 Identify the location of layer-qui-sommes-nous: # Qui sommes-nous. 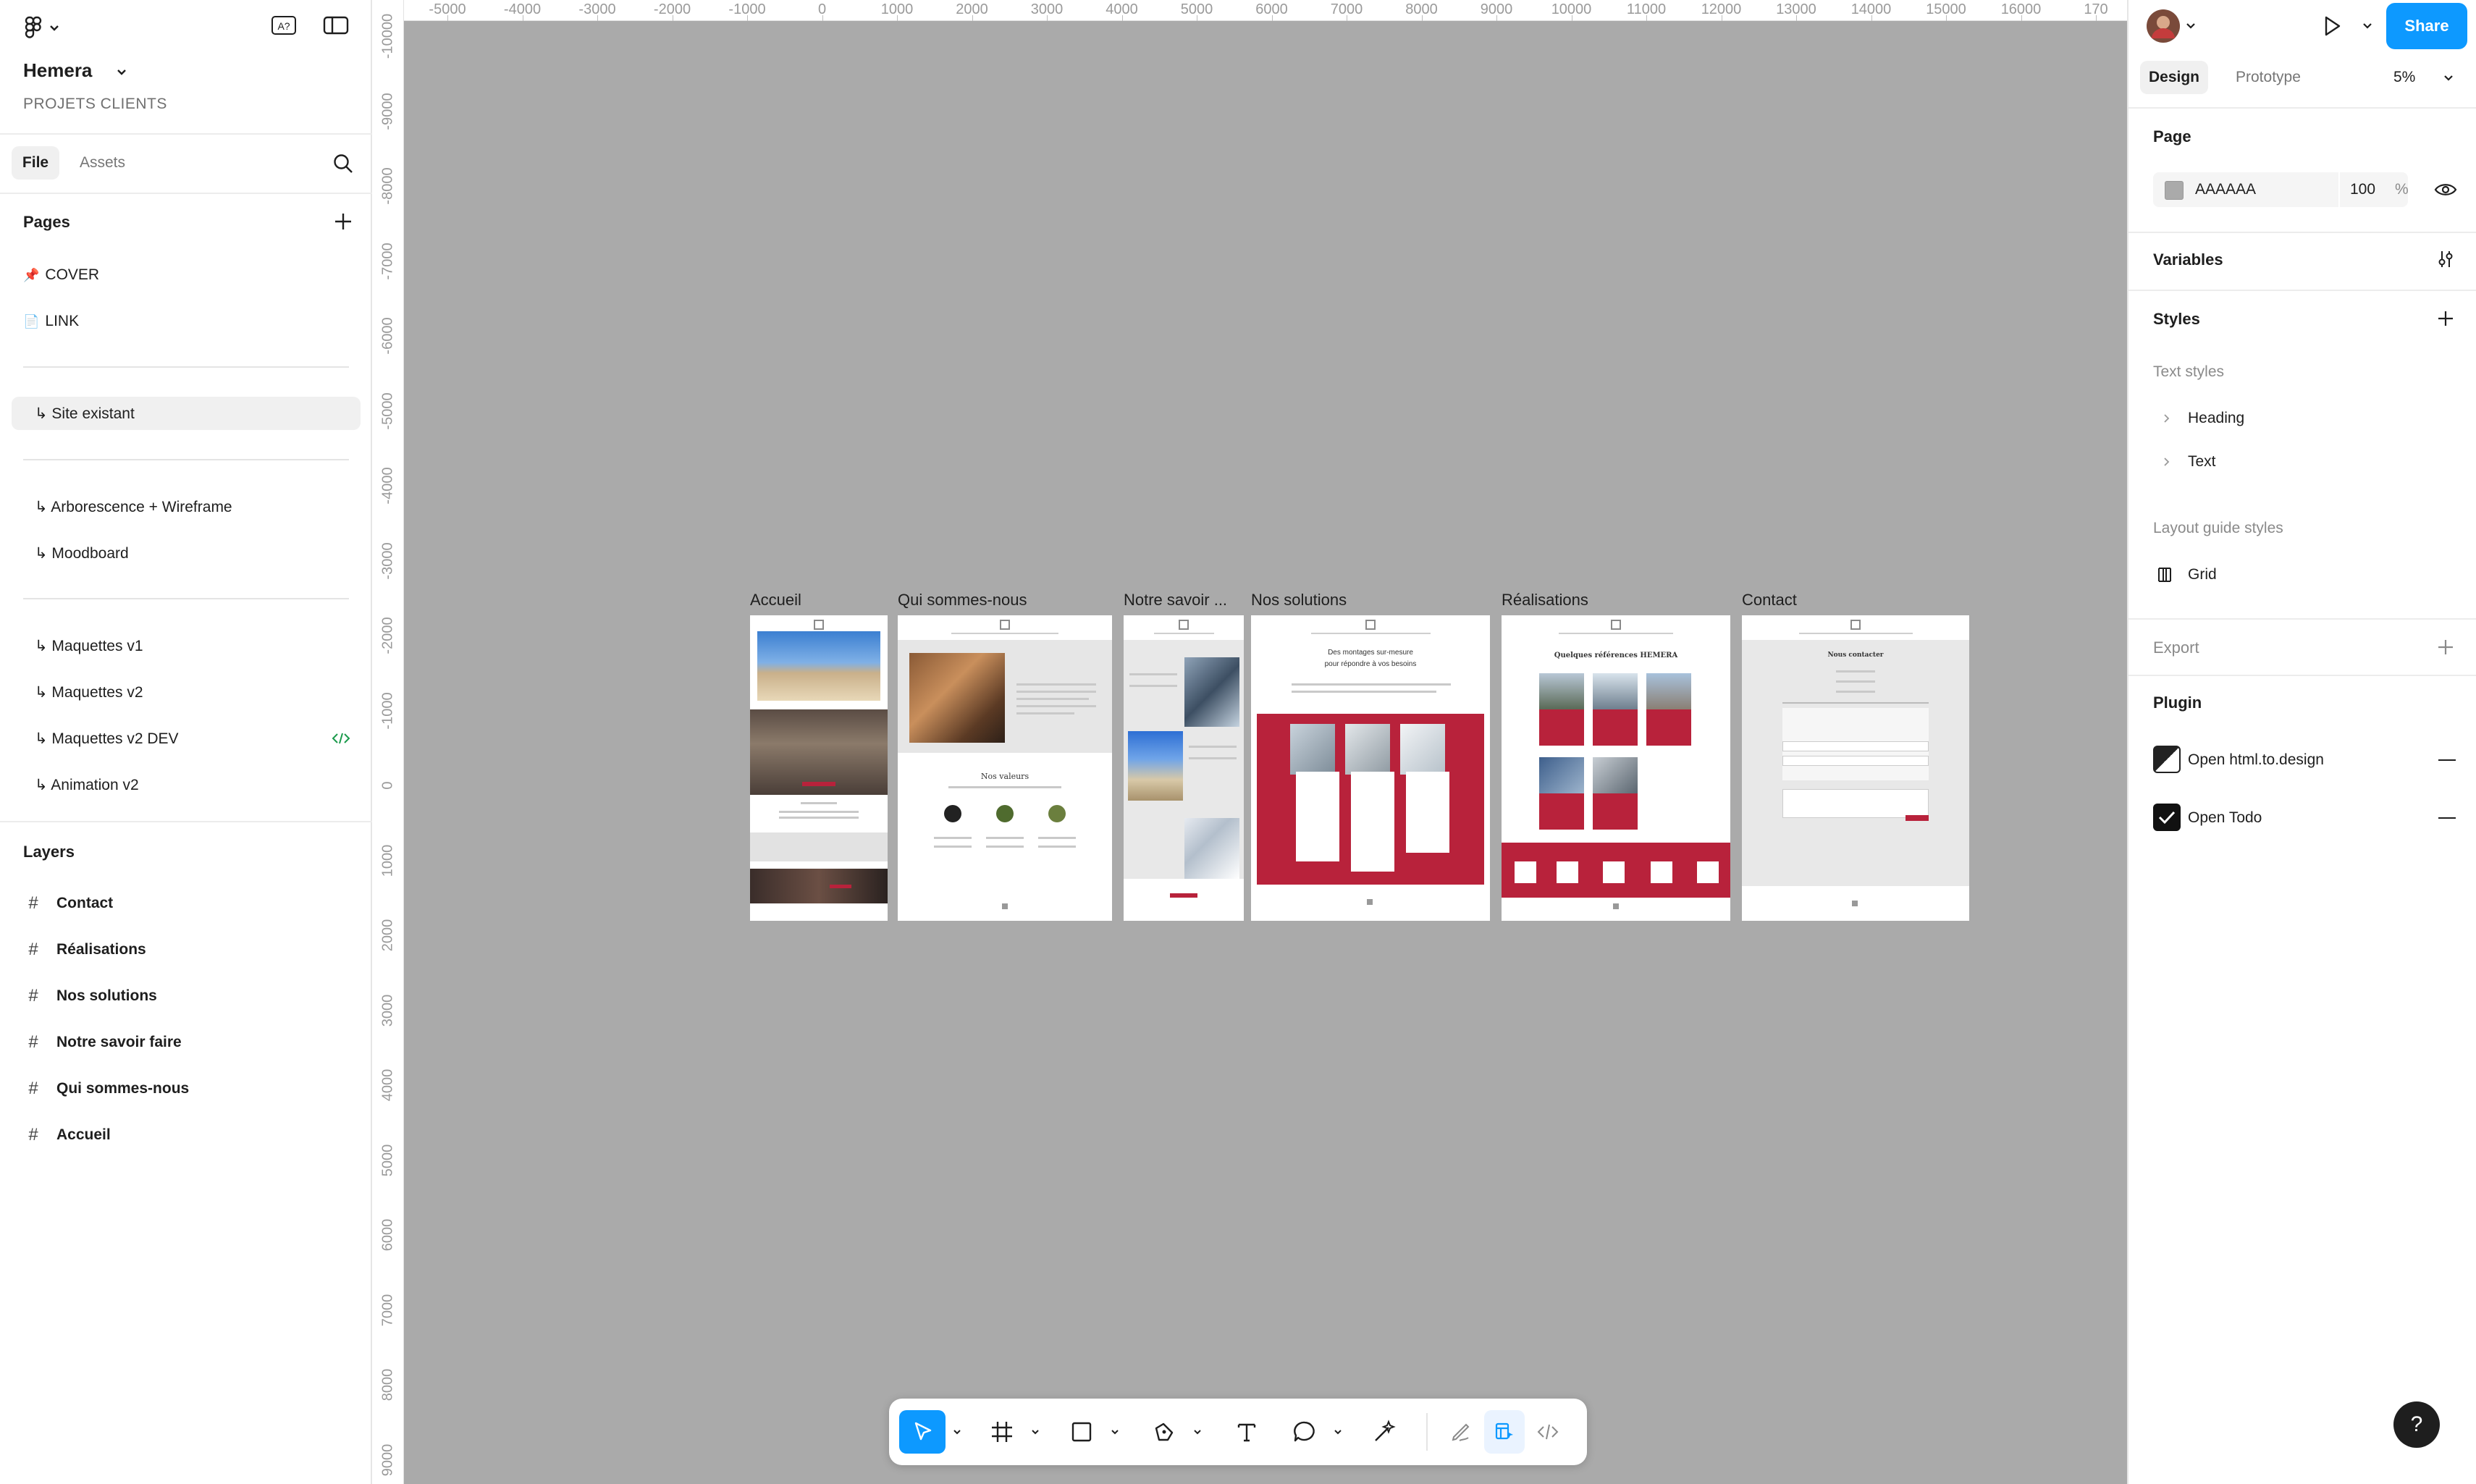
(107, 1088).